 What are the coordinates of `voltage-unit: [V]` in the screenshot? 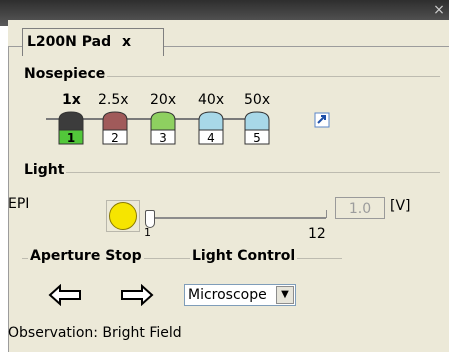 It's located at (400, 206).